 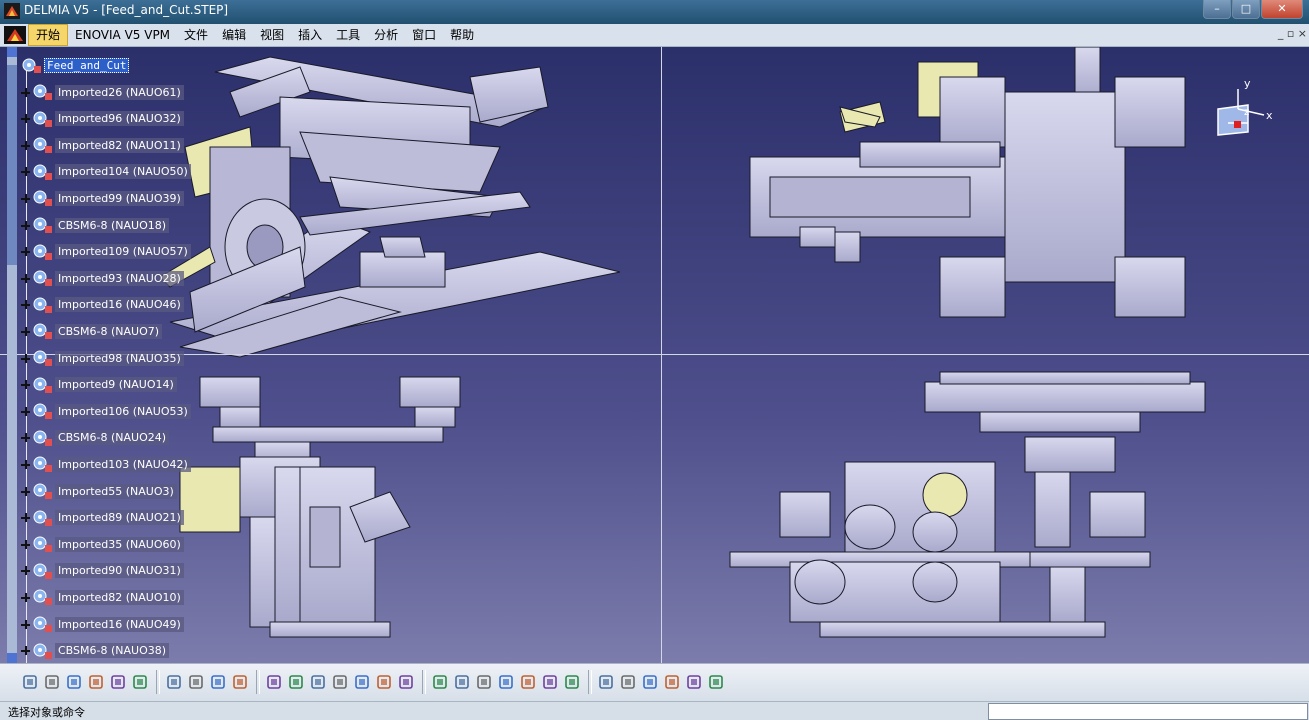 What do you see at coordinates (102, 571) in the screenshot?
I see `tree-node: Imported90 (NAUO31)` at bounding box center [102, 571].